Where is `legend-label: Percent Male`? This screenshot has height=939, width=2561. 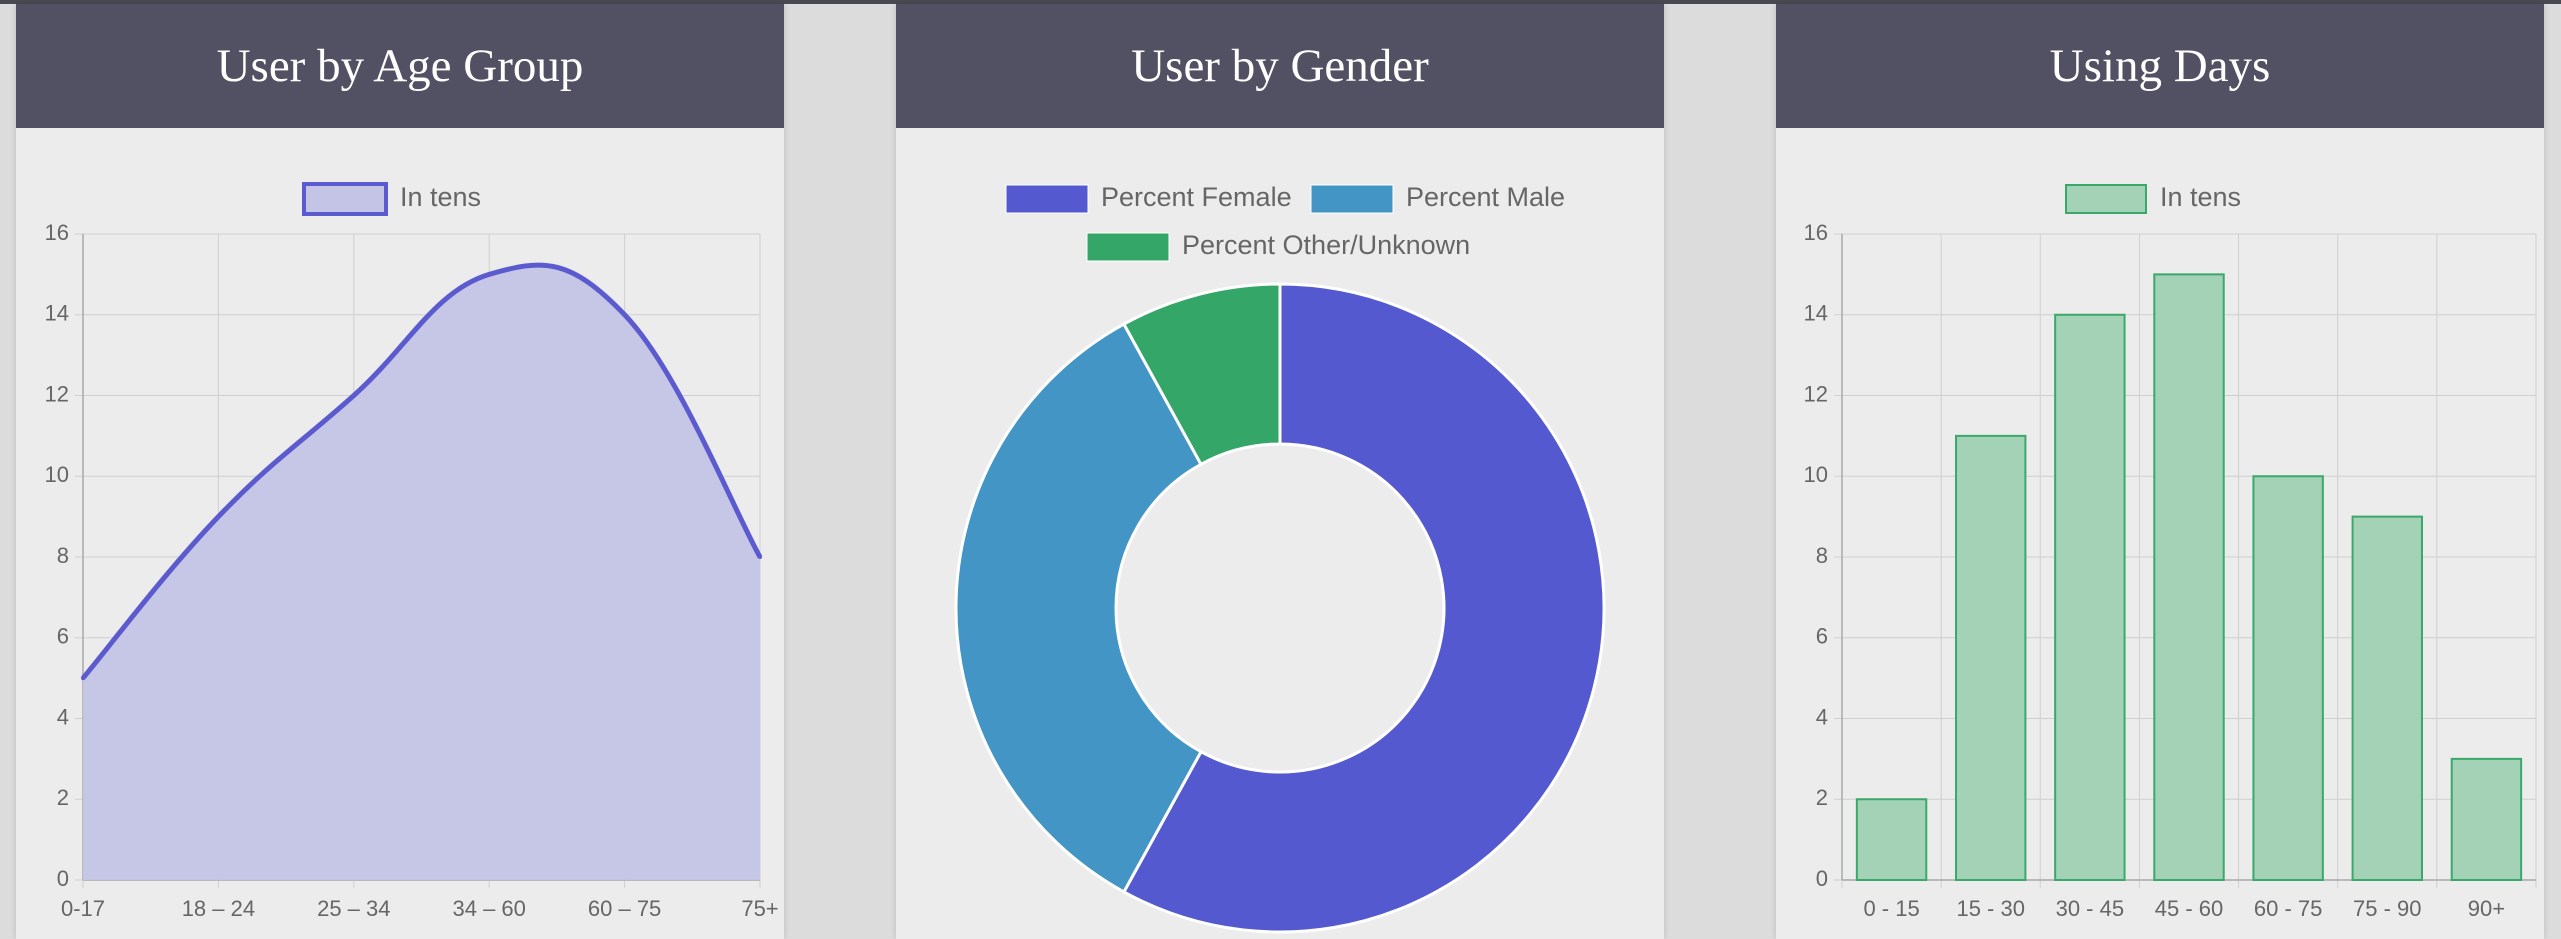
legend-label: Percent Male is located at coordinates (1485, 197).